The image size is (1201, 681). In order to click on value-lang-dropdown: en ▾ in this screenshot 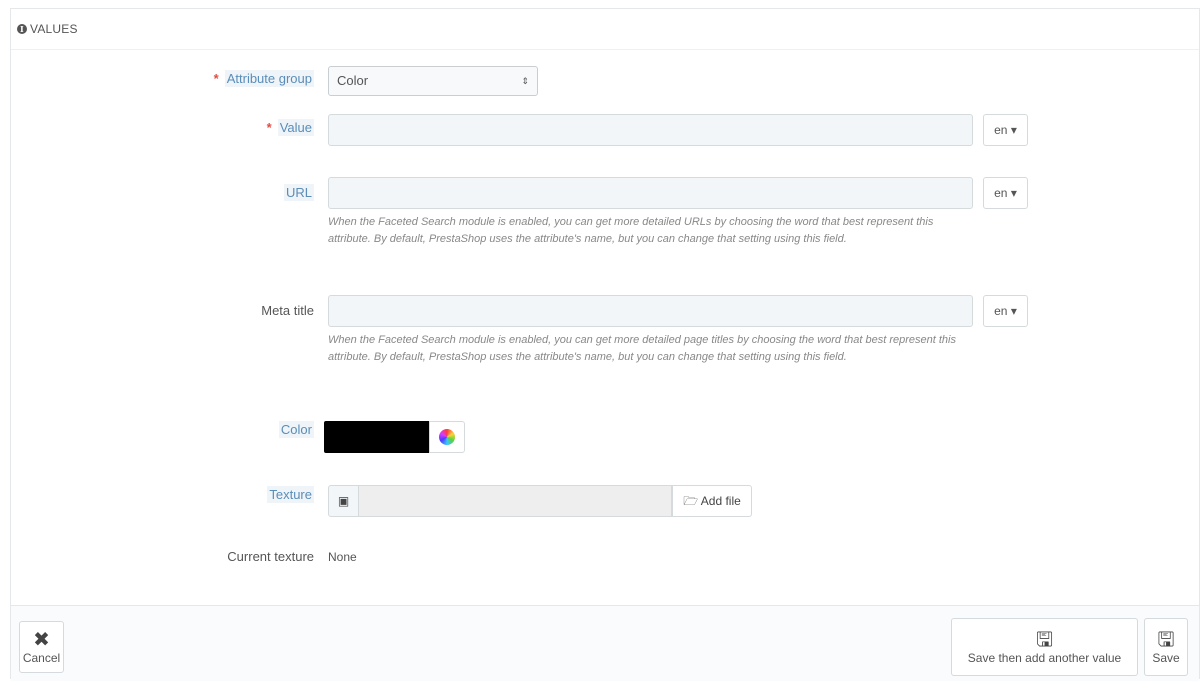, I will do `click(1005, 130)`.